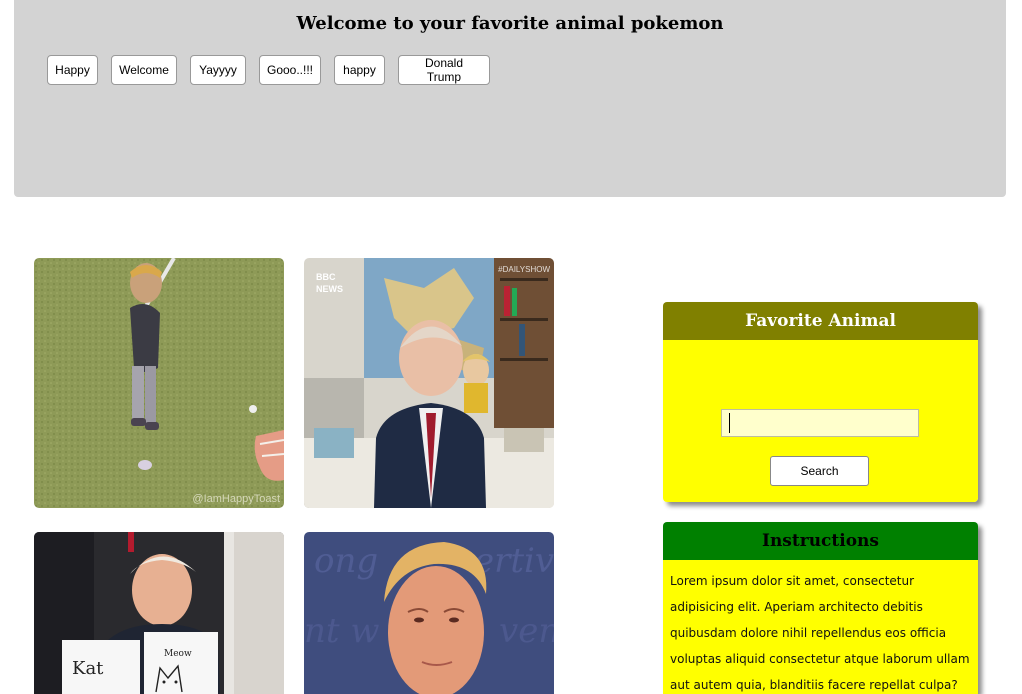 The width and height of the screenshot is (1022, 694). Describe the element at coordinates (820, 321) in the screenshot. I see `favorite-animal-title: Favorite Animal` at that location.